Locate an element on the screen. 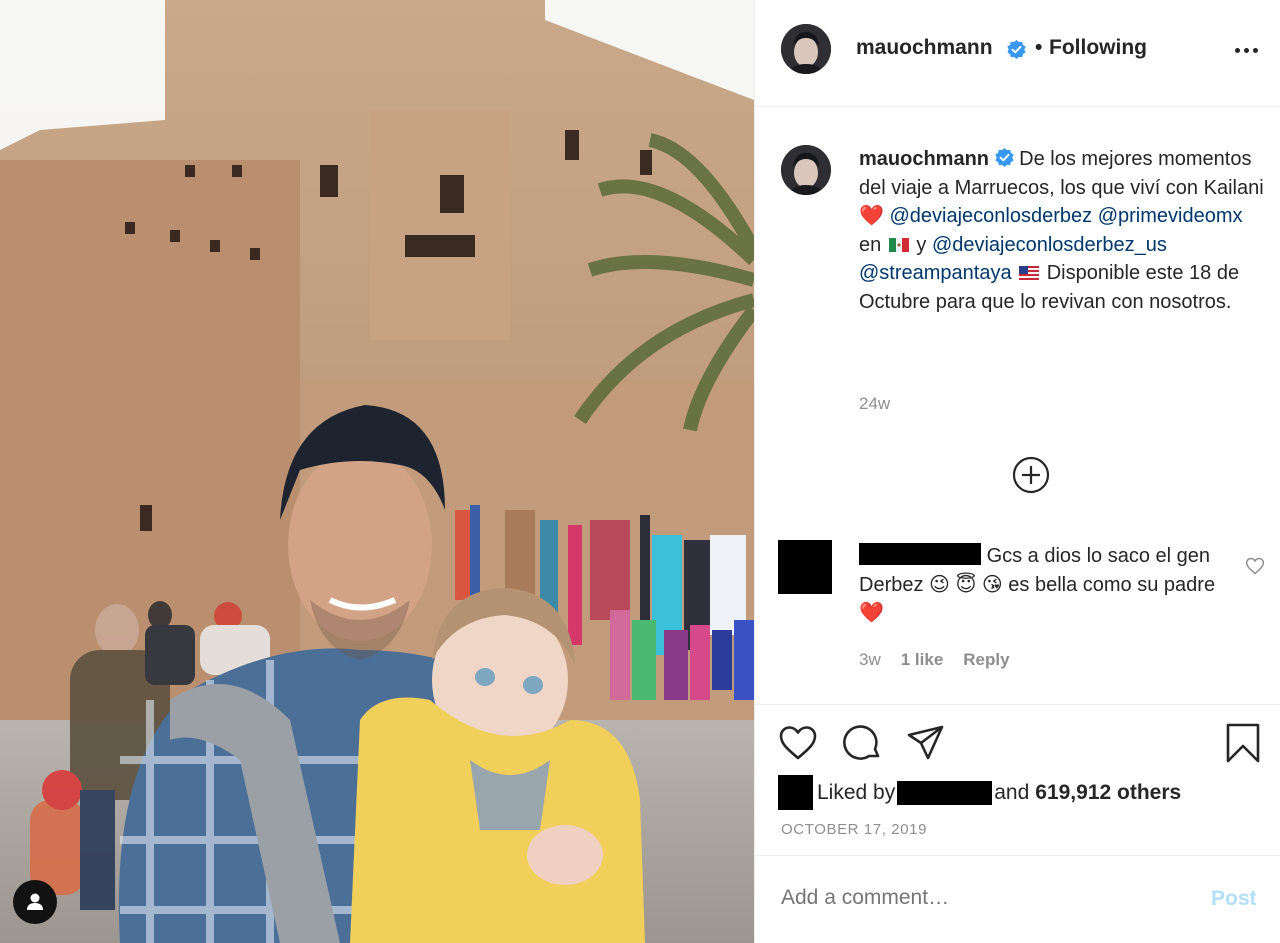  share-icon is located at coordinates (926, 743).